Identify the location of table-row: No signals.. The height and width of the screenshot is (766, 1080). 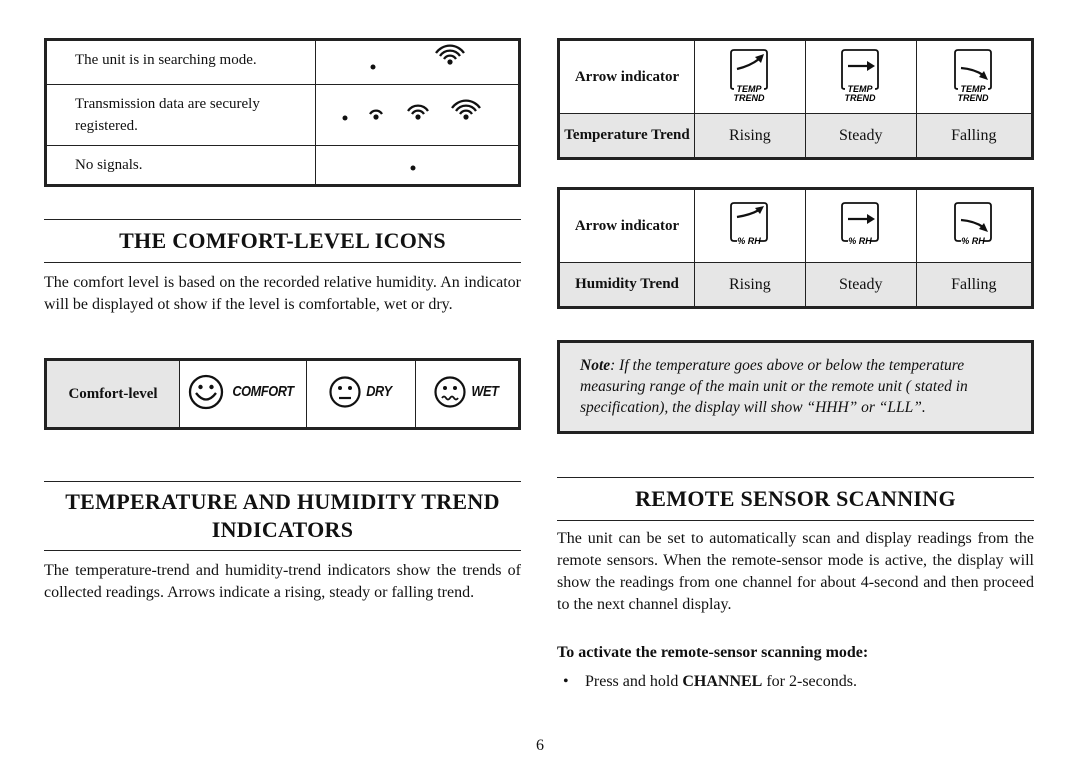
(282, 165).